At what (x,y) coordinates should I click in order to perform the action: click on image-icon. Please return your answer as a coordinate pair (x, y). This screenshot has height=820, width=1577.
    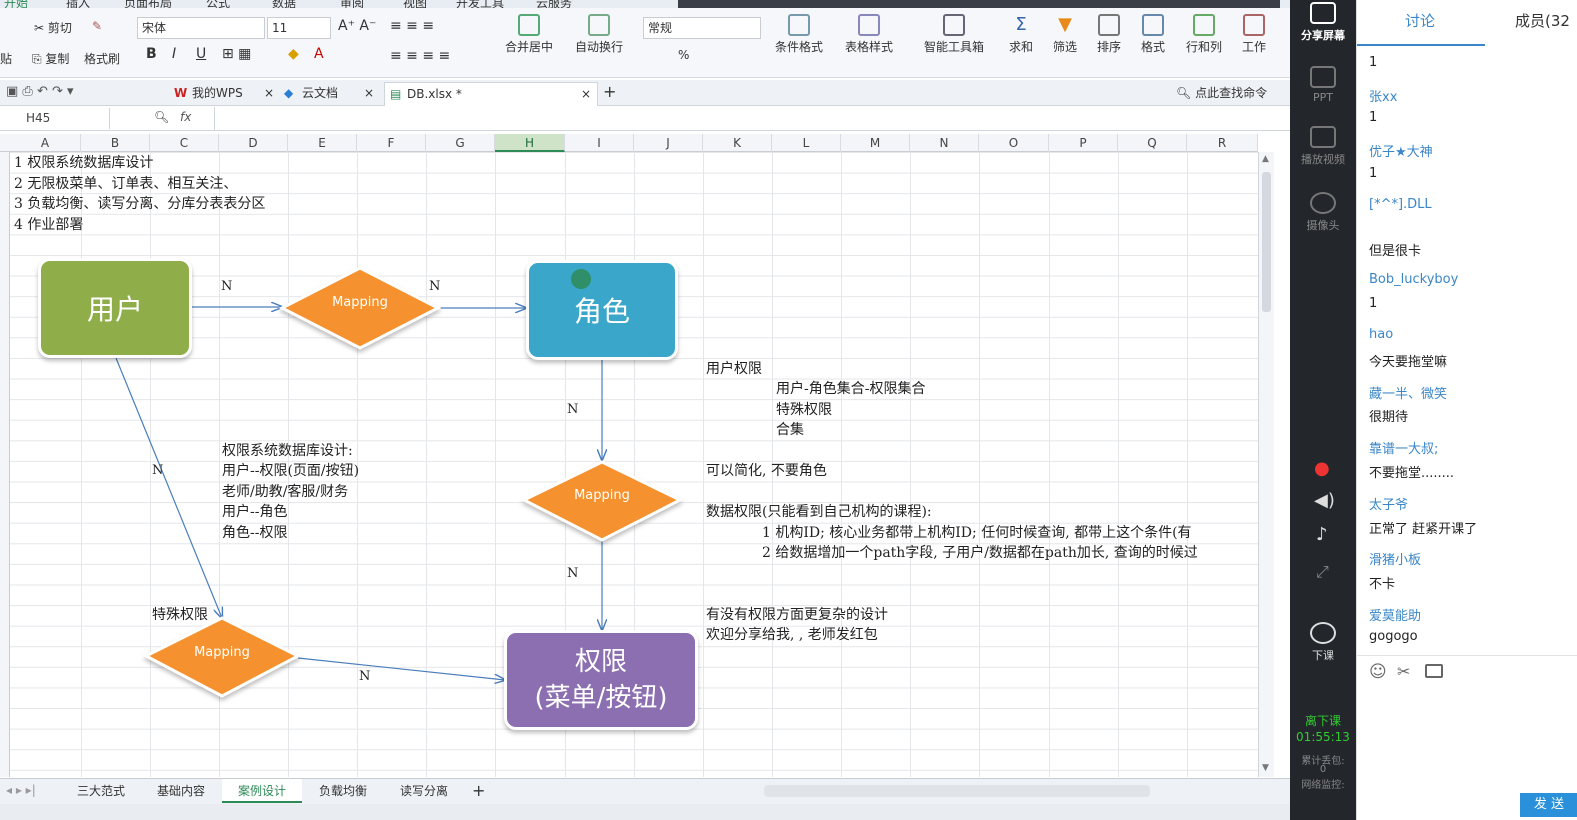
    Looking at the image, I should click on (1434, 671).